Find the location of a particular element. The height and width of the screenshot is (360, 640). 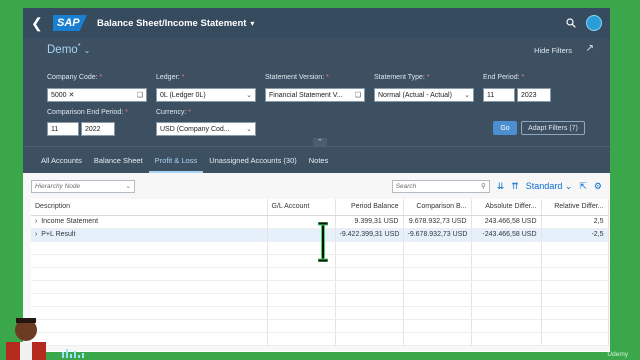

ledger-label: Ledger: * is located at coordinates (170, 77).